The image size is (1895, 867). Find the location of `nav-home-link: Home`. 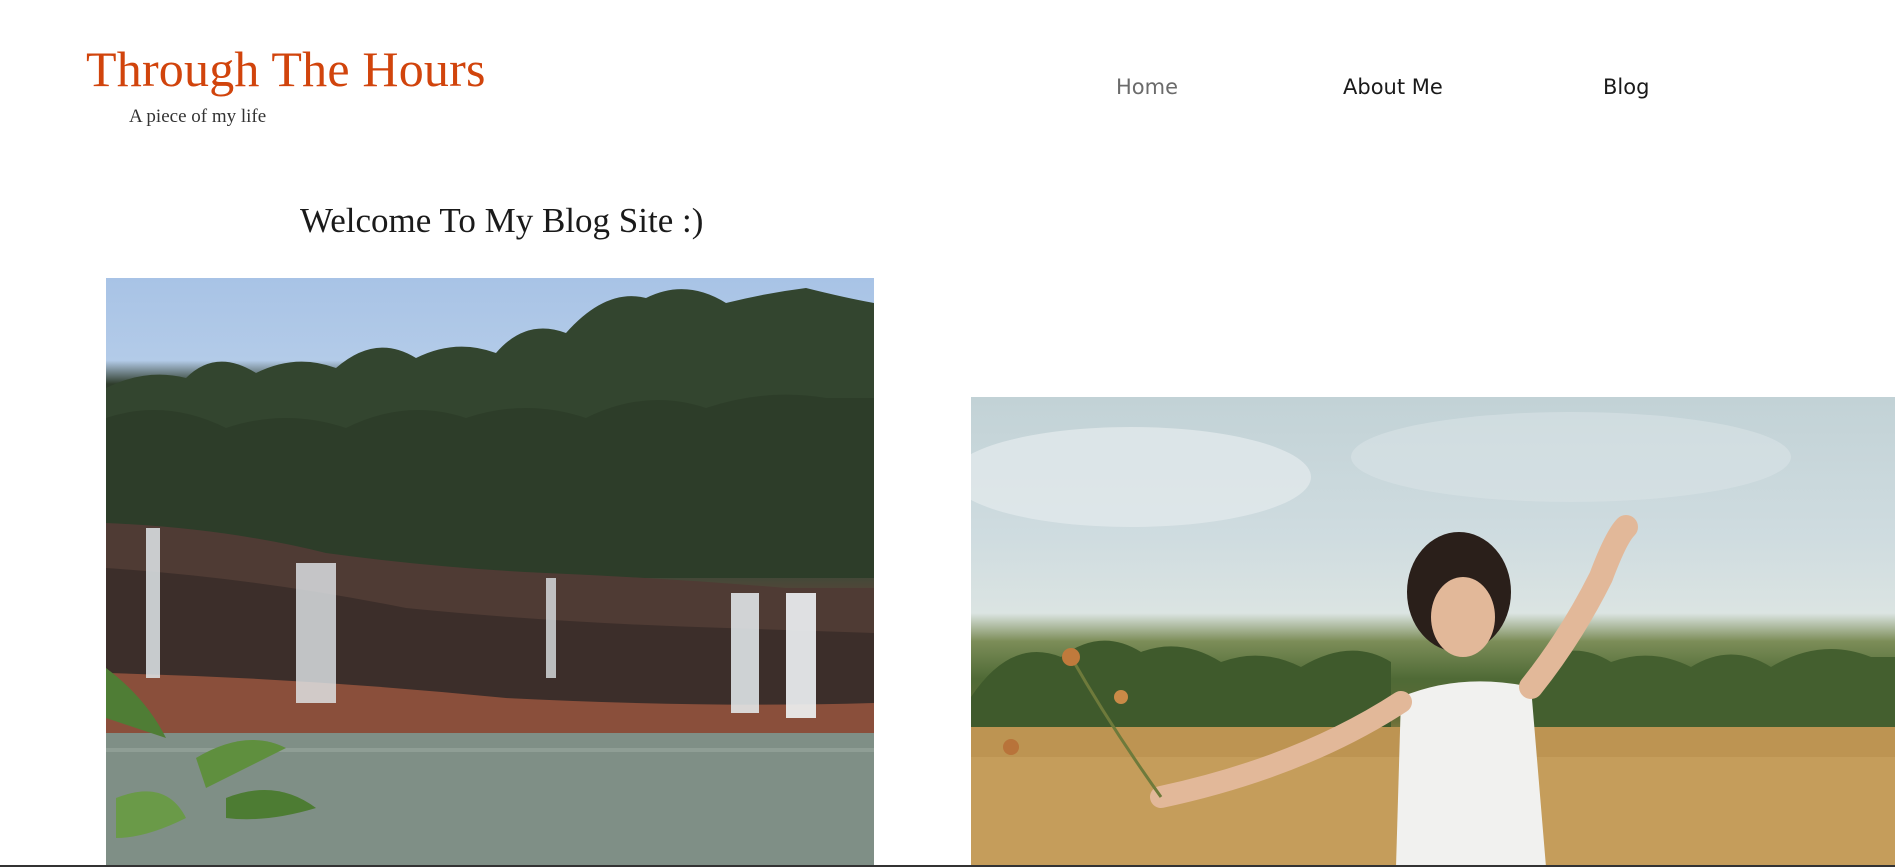

nav-home-link: Home is located at coordinates (1147, 87).